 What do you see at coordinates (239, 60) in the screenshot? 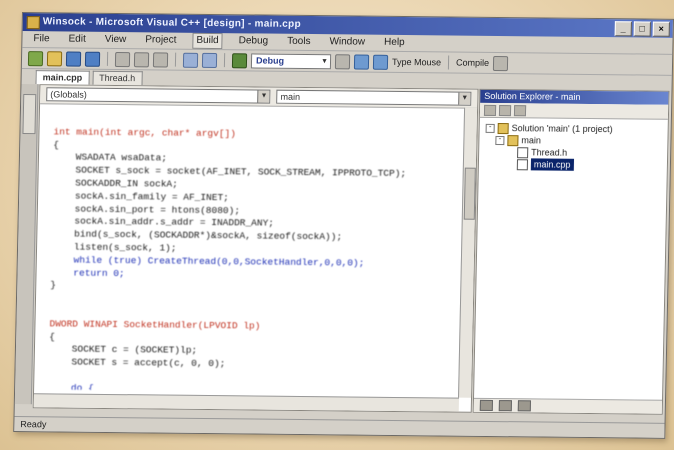
I see `start-debug-icon` at bounding box center [239, 60].